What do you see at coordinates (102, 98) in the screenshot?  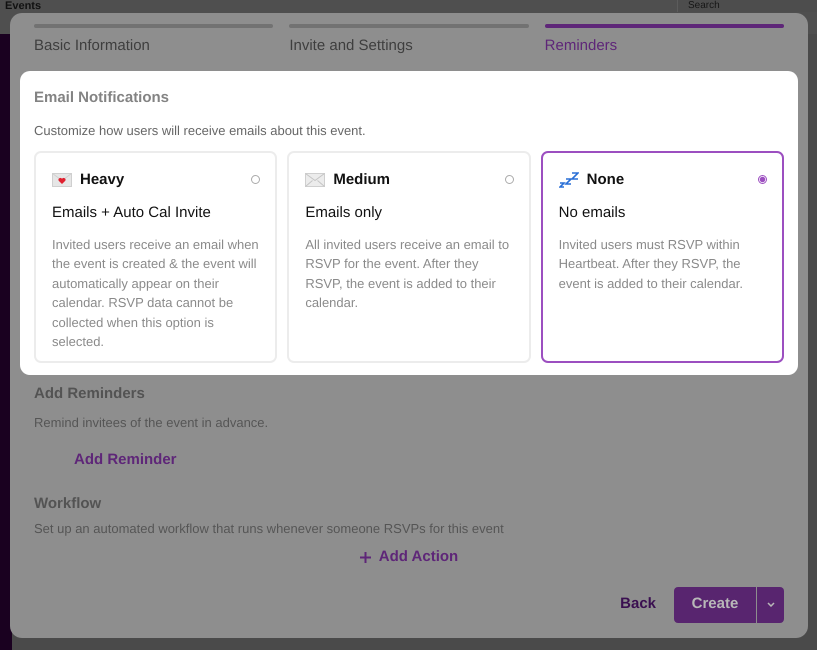 I see `section-title: Email Notifications` at bounding box center [102, 98].